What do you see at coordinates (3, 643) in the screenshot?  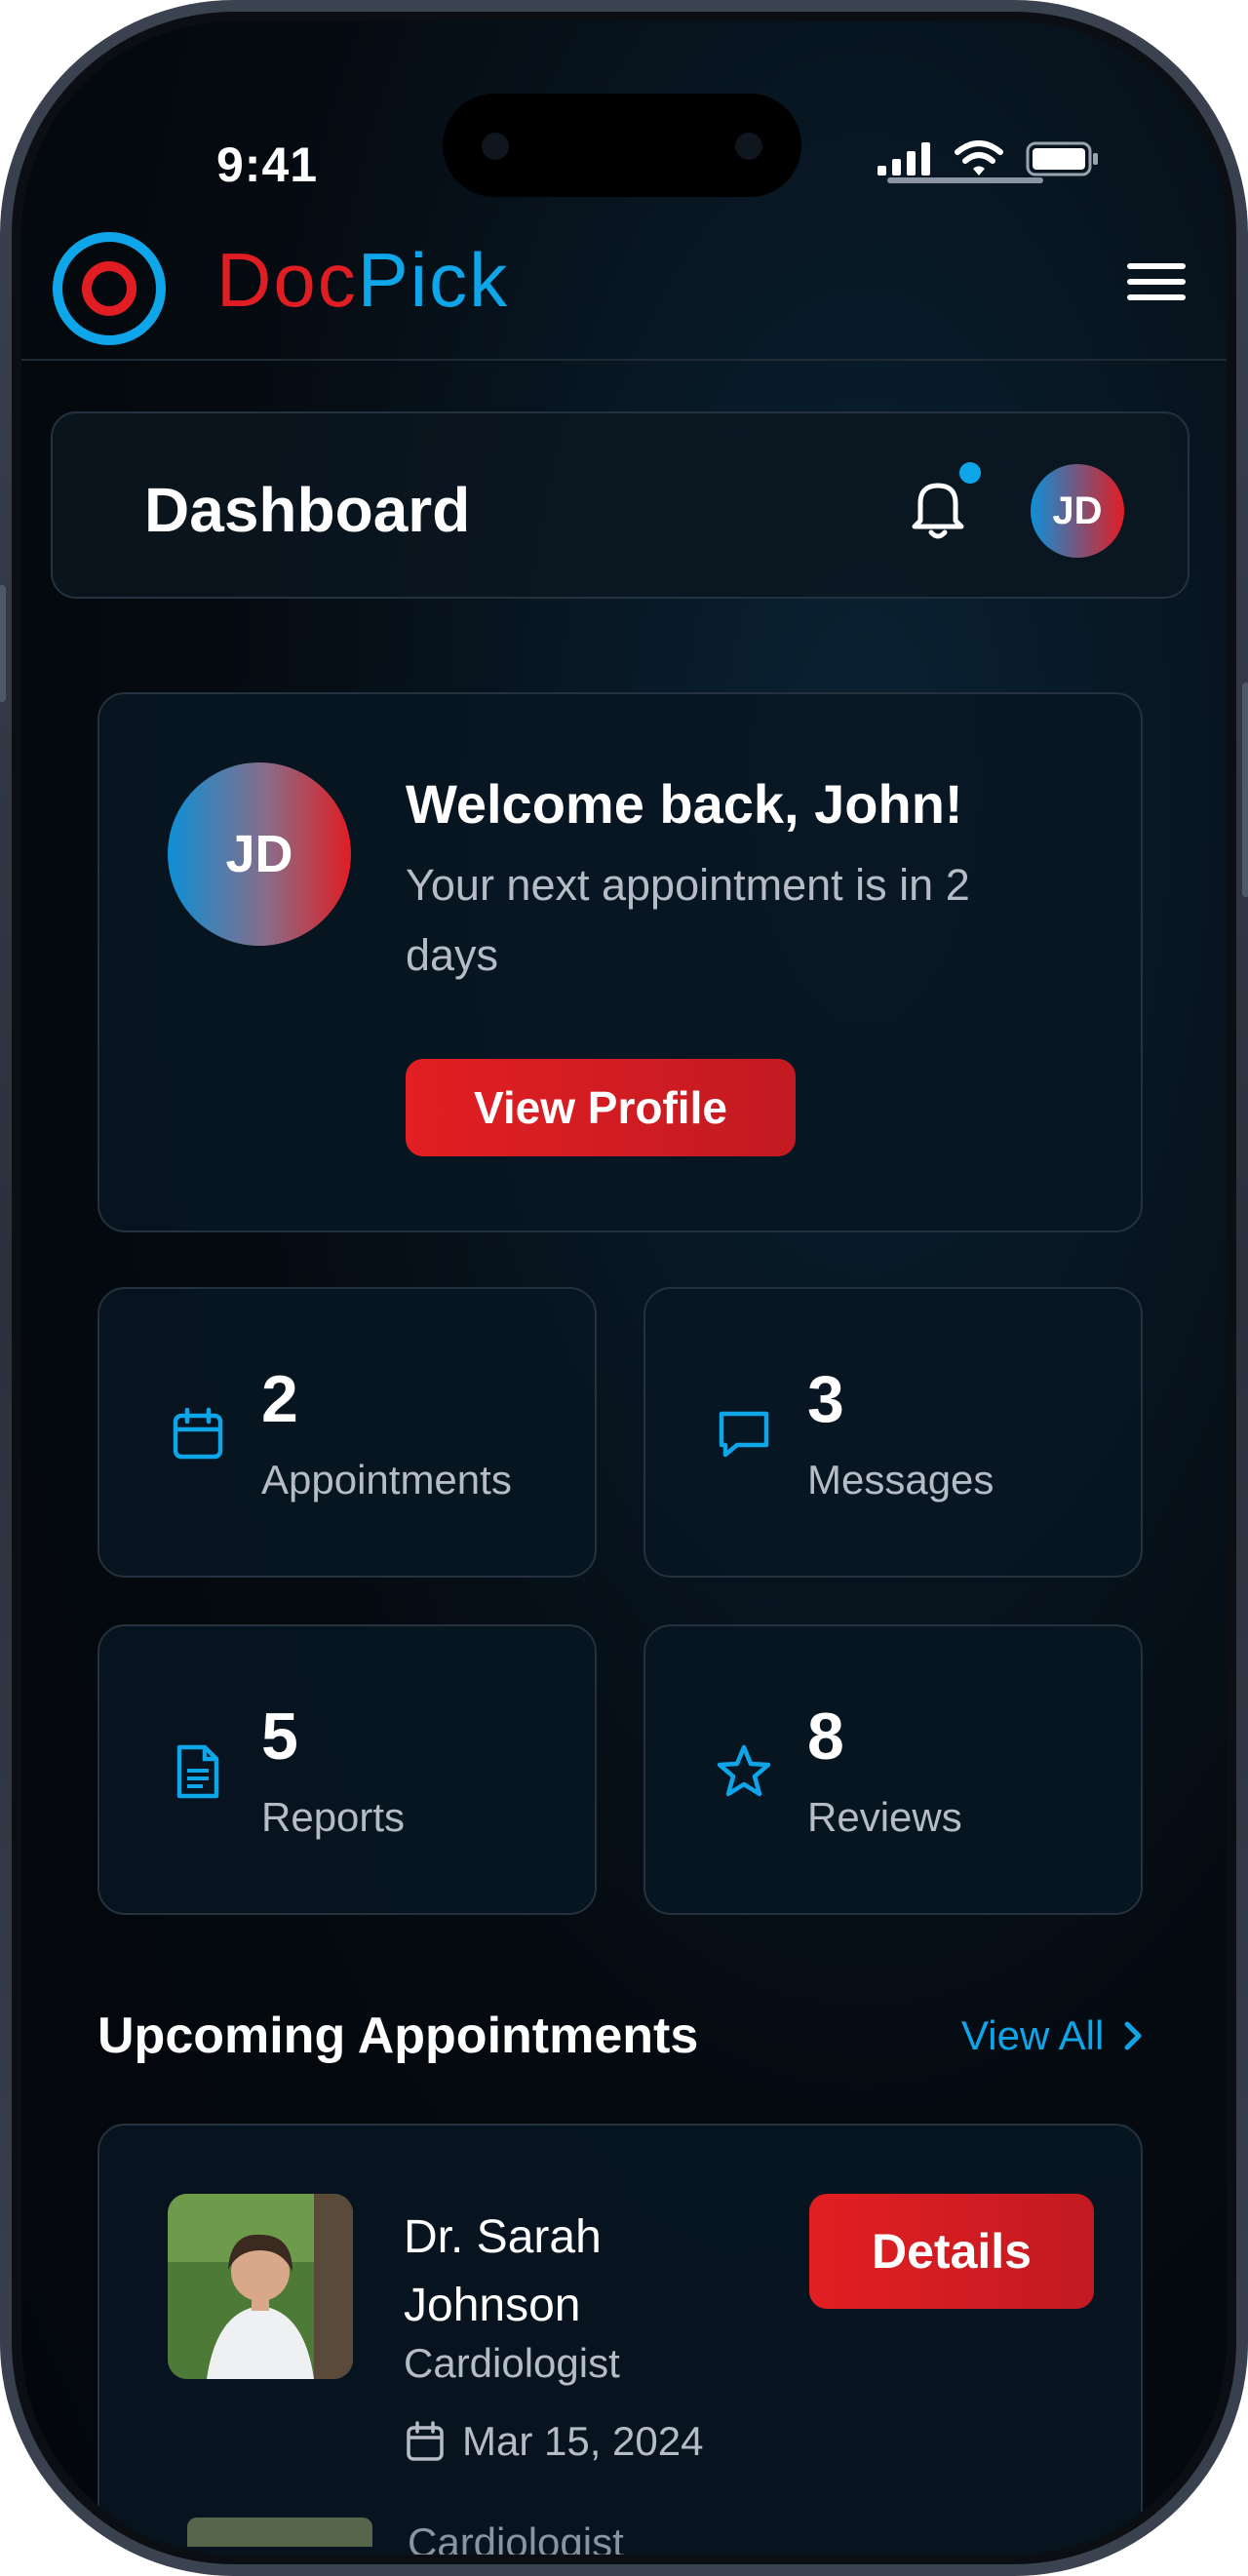 I see `volume-button` at bounding box center [3, 643].